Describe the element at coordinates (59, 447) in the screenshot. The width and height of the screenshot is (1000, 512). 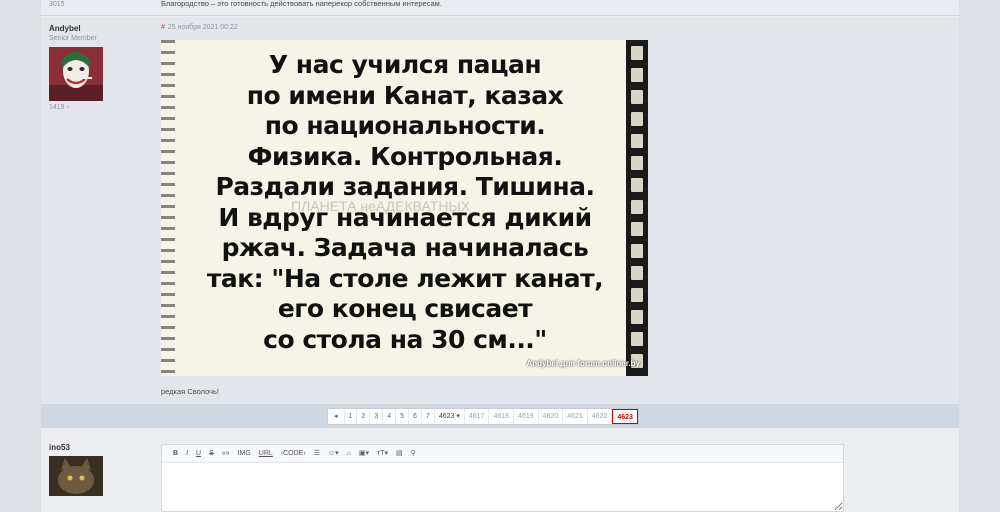
I see `reply-author: ino53` at that location.